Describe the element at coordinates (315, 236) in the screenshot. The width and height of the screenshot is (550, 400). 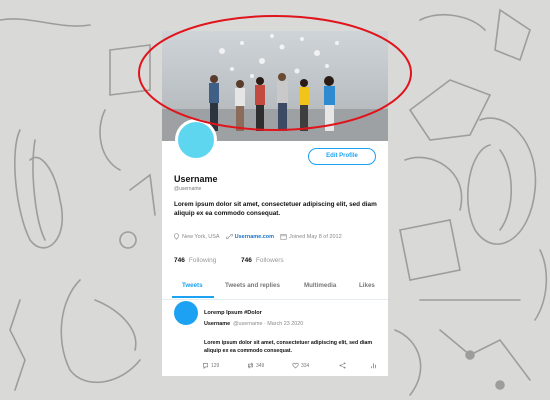
I see `profile-joined: Joined May 8 of 2012` at that location.